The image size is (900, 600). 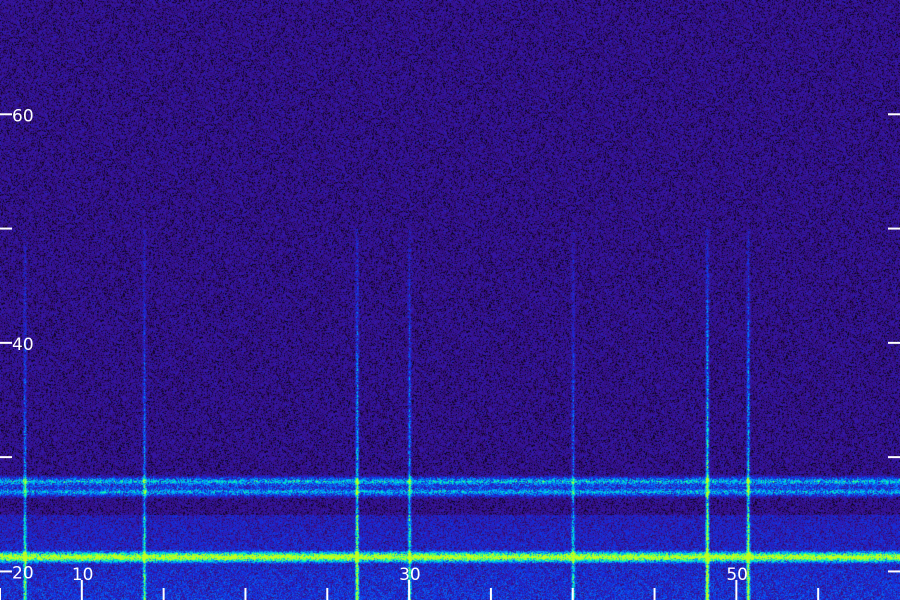 I want to click on y-tick-label: 60, so click(x=23, y=116).